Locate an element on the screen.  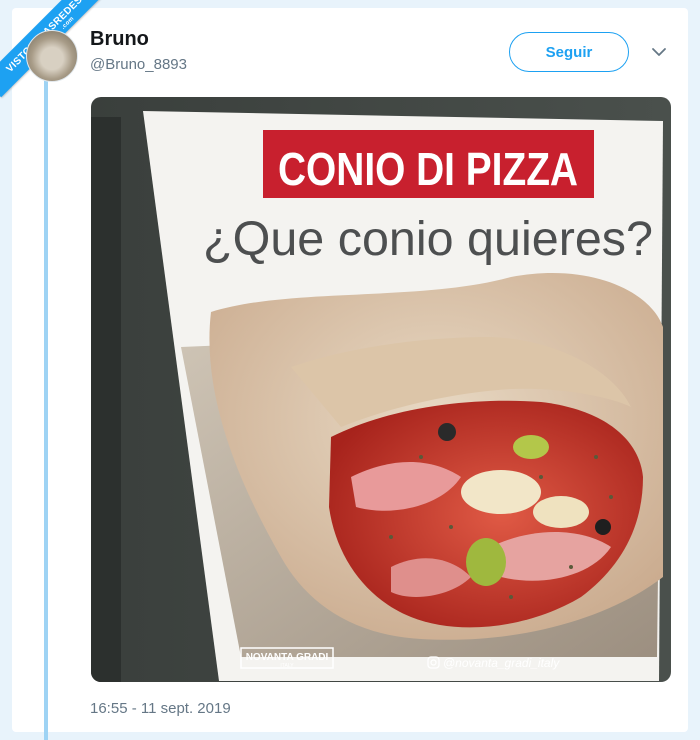
avatar is located at coordinates (52, 56).